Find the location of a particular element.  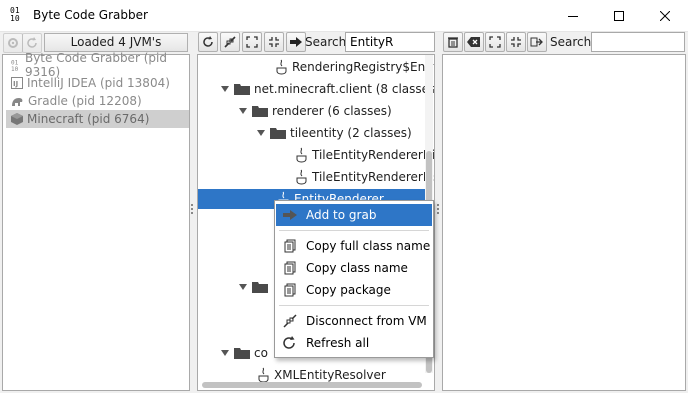

minimize-icon is located at coordinates (573, 16).